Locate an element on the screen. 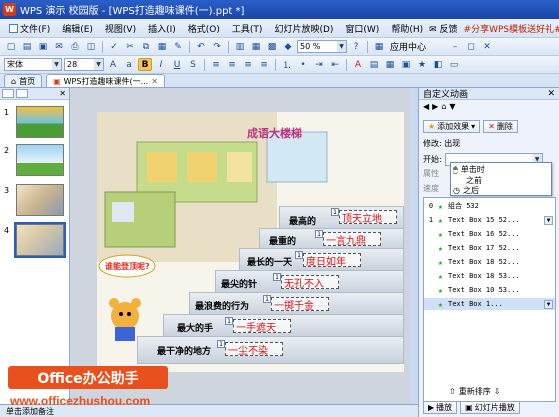 The width and height of the screenshot is (559, 417). step-label: 最浪费的行为 is located at coordinates (222, 307).